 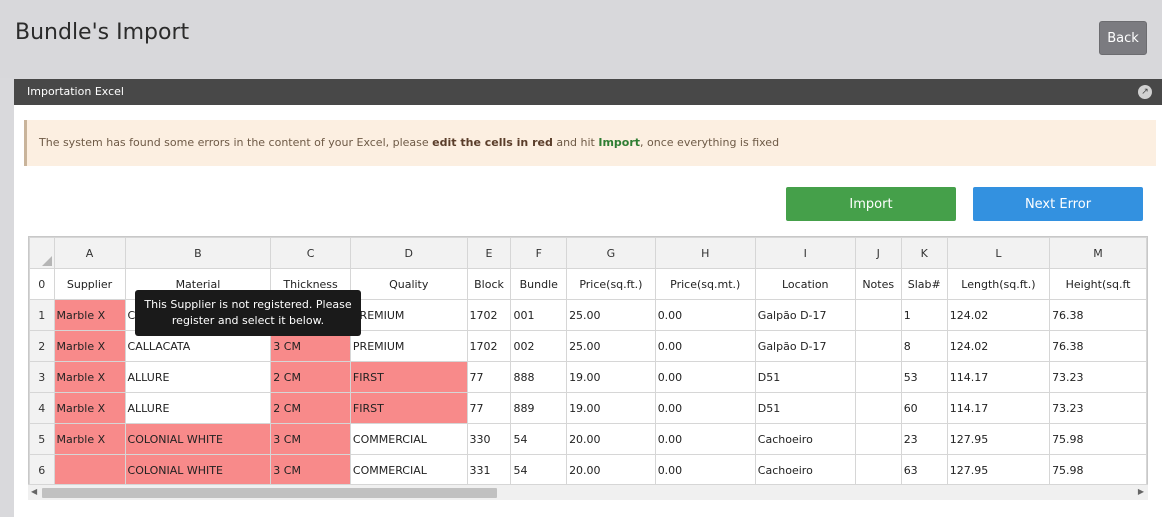 I want to click on column-letter: H, so click(x=705, y=253).